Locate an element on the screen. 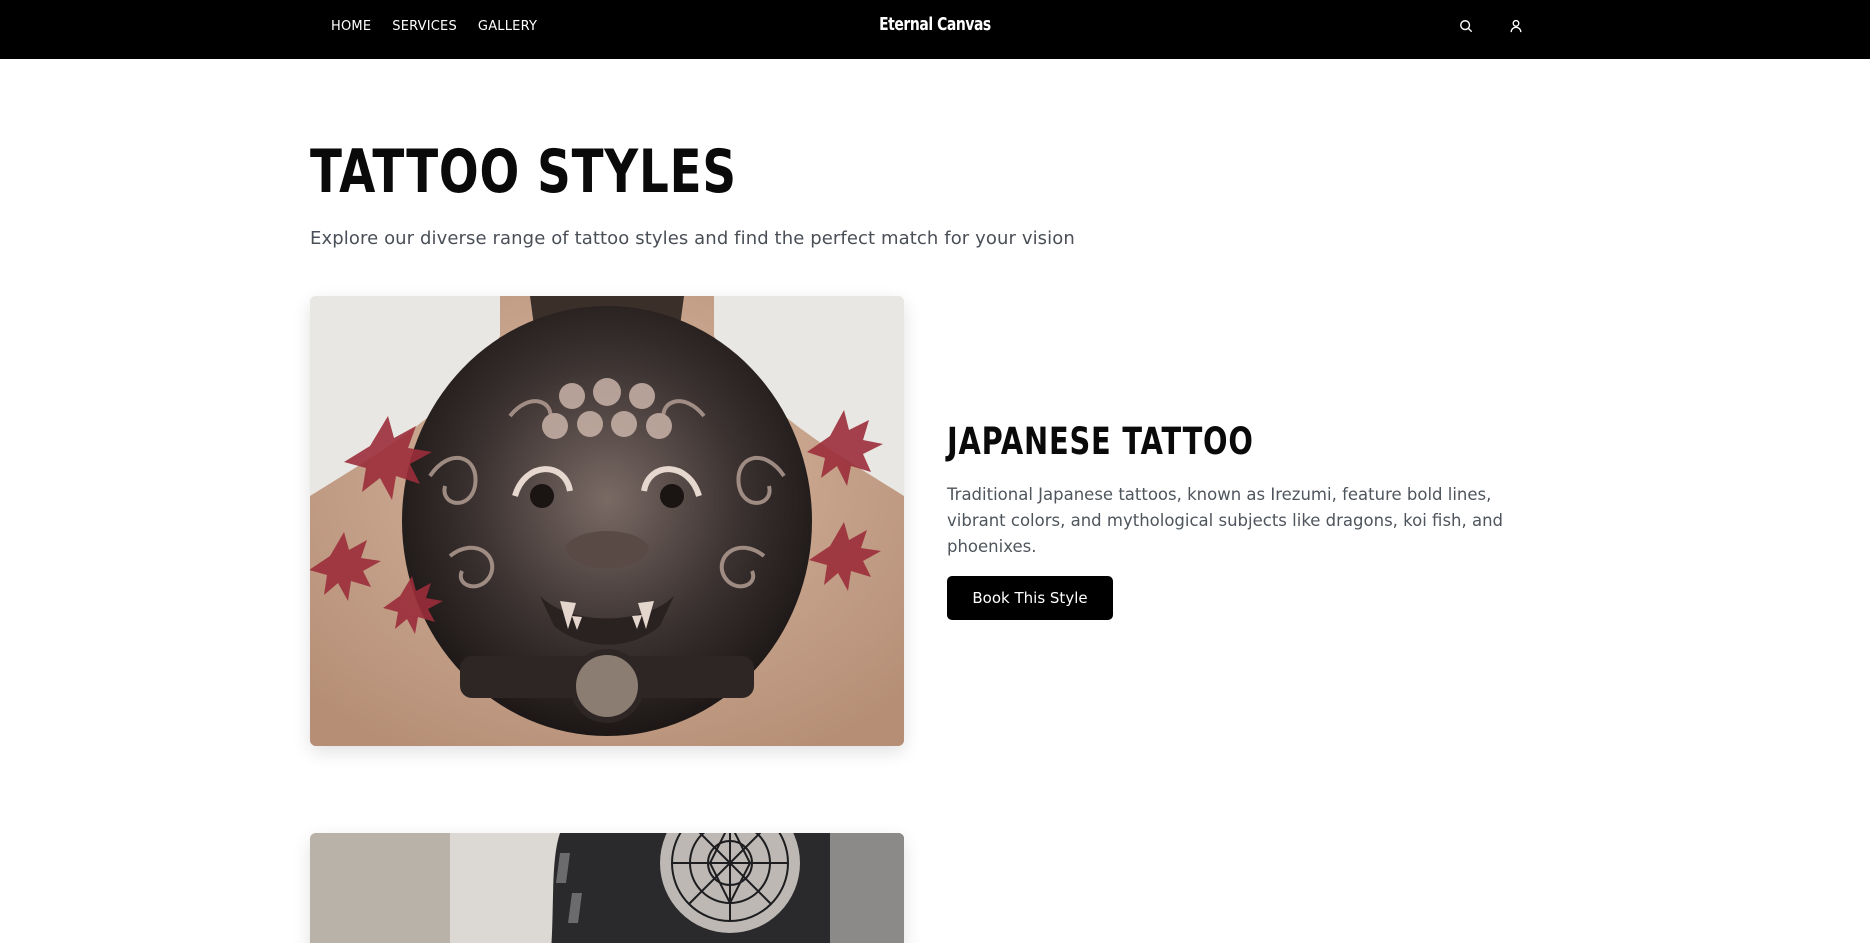 The width and height of the screenshot is (1870, 943). page-title: TATTOO STYLES is located at coordinates (583, 172).